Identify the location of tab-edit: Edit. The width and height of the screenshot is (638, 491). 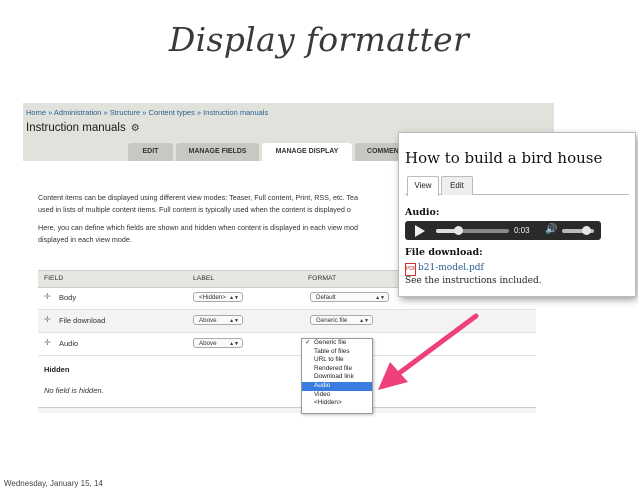
(457, 185).